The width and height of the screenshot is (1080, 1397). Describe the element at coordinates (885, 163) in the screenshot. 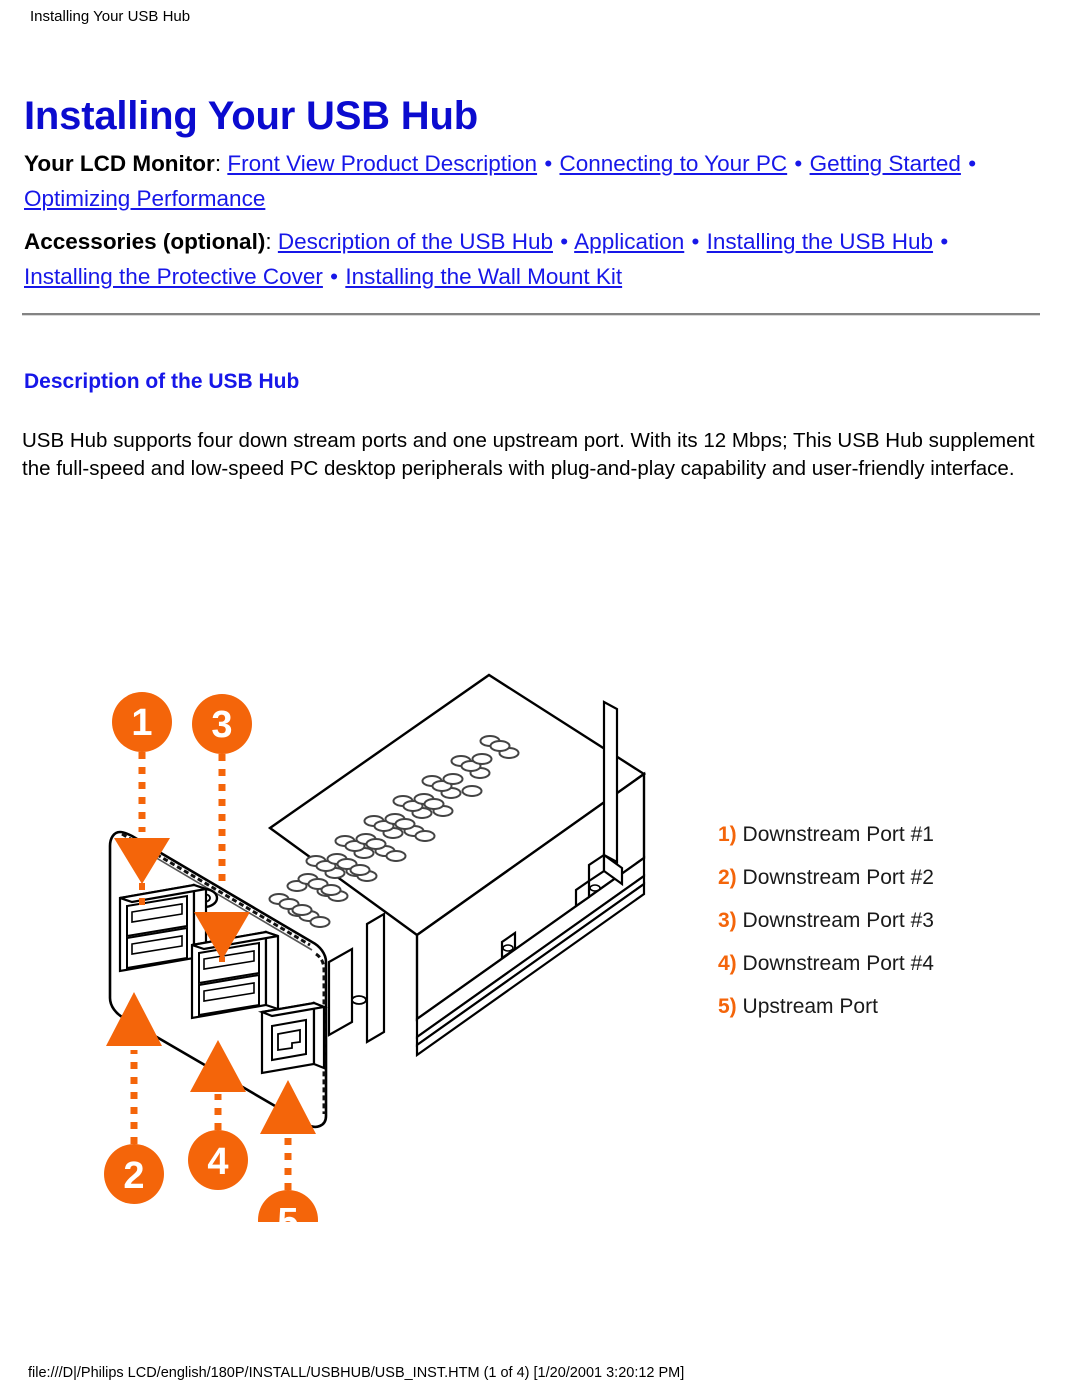

I see `link-getting-started: Getting Started` at that location.